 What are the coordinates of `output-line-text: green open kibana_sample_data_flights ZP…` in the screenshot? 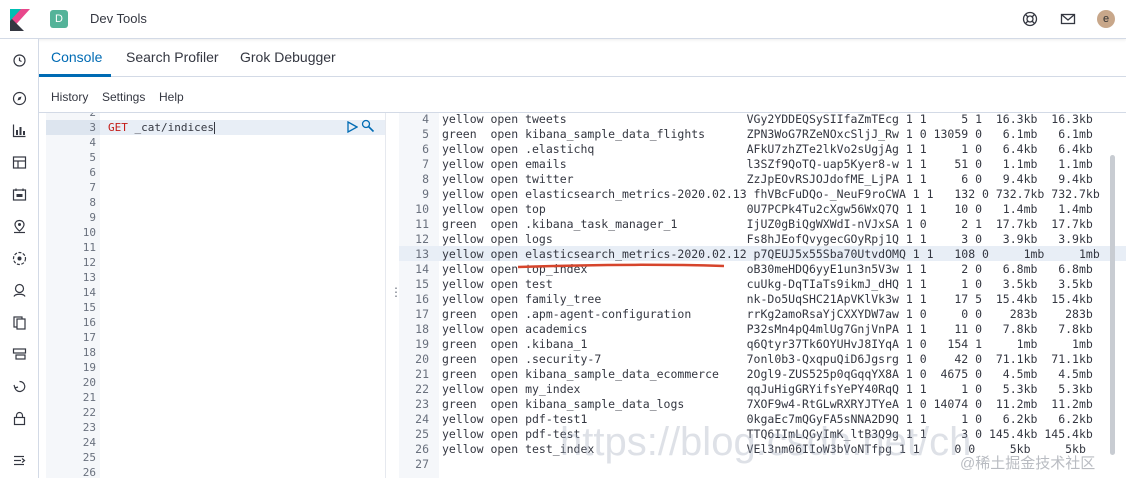 It's located at (767, 134).